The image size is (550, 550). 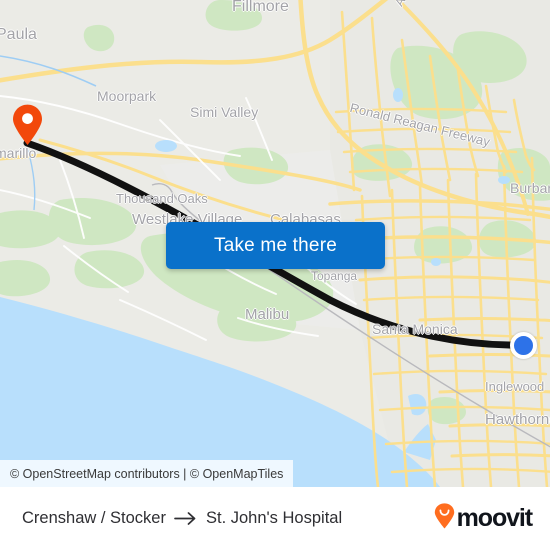 I want to click on route-summary: Crenshaw / Stocker St. John's Hospital, so click(x=182, y=518).